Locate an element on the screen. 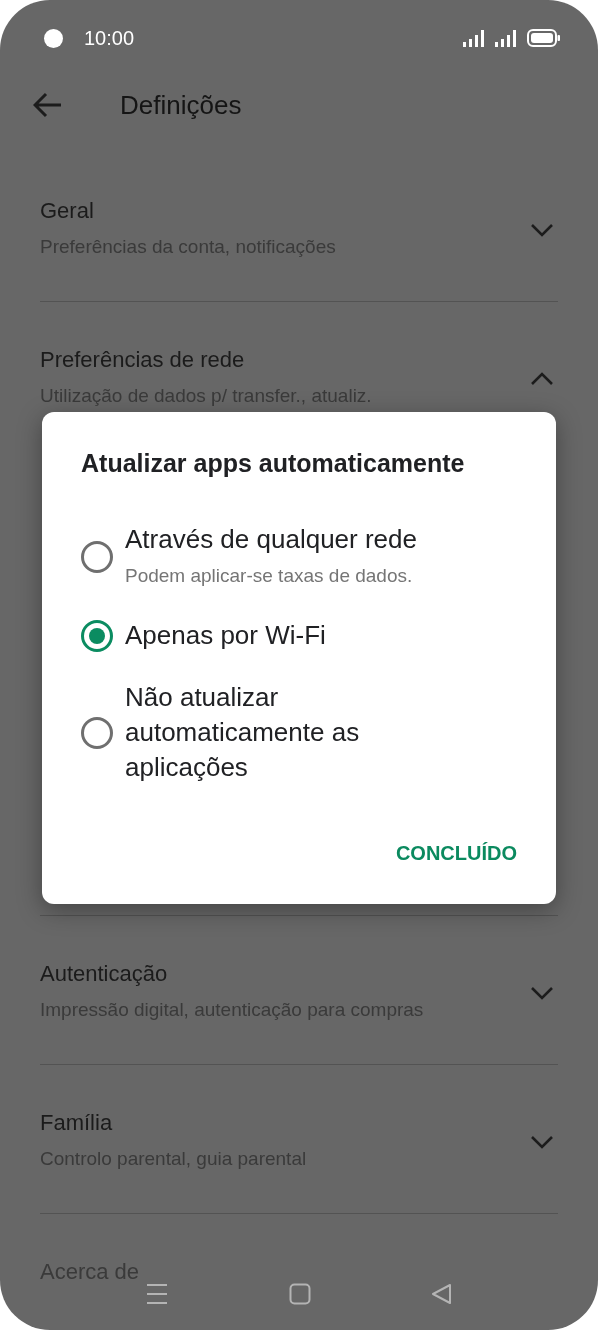 The height and width of the screenshot is (1330, 598). option-hint: Podem aplicar-se taxas de dados. is located at coordinates (269, 576).